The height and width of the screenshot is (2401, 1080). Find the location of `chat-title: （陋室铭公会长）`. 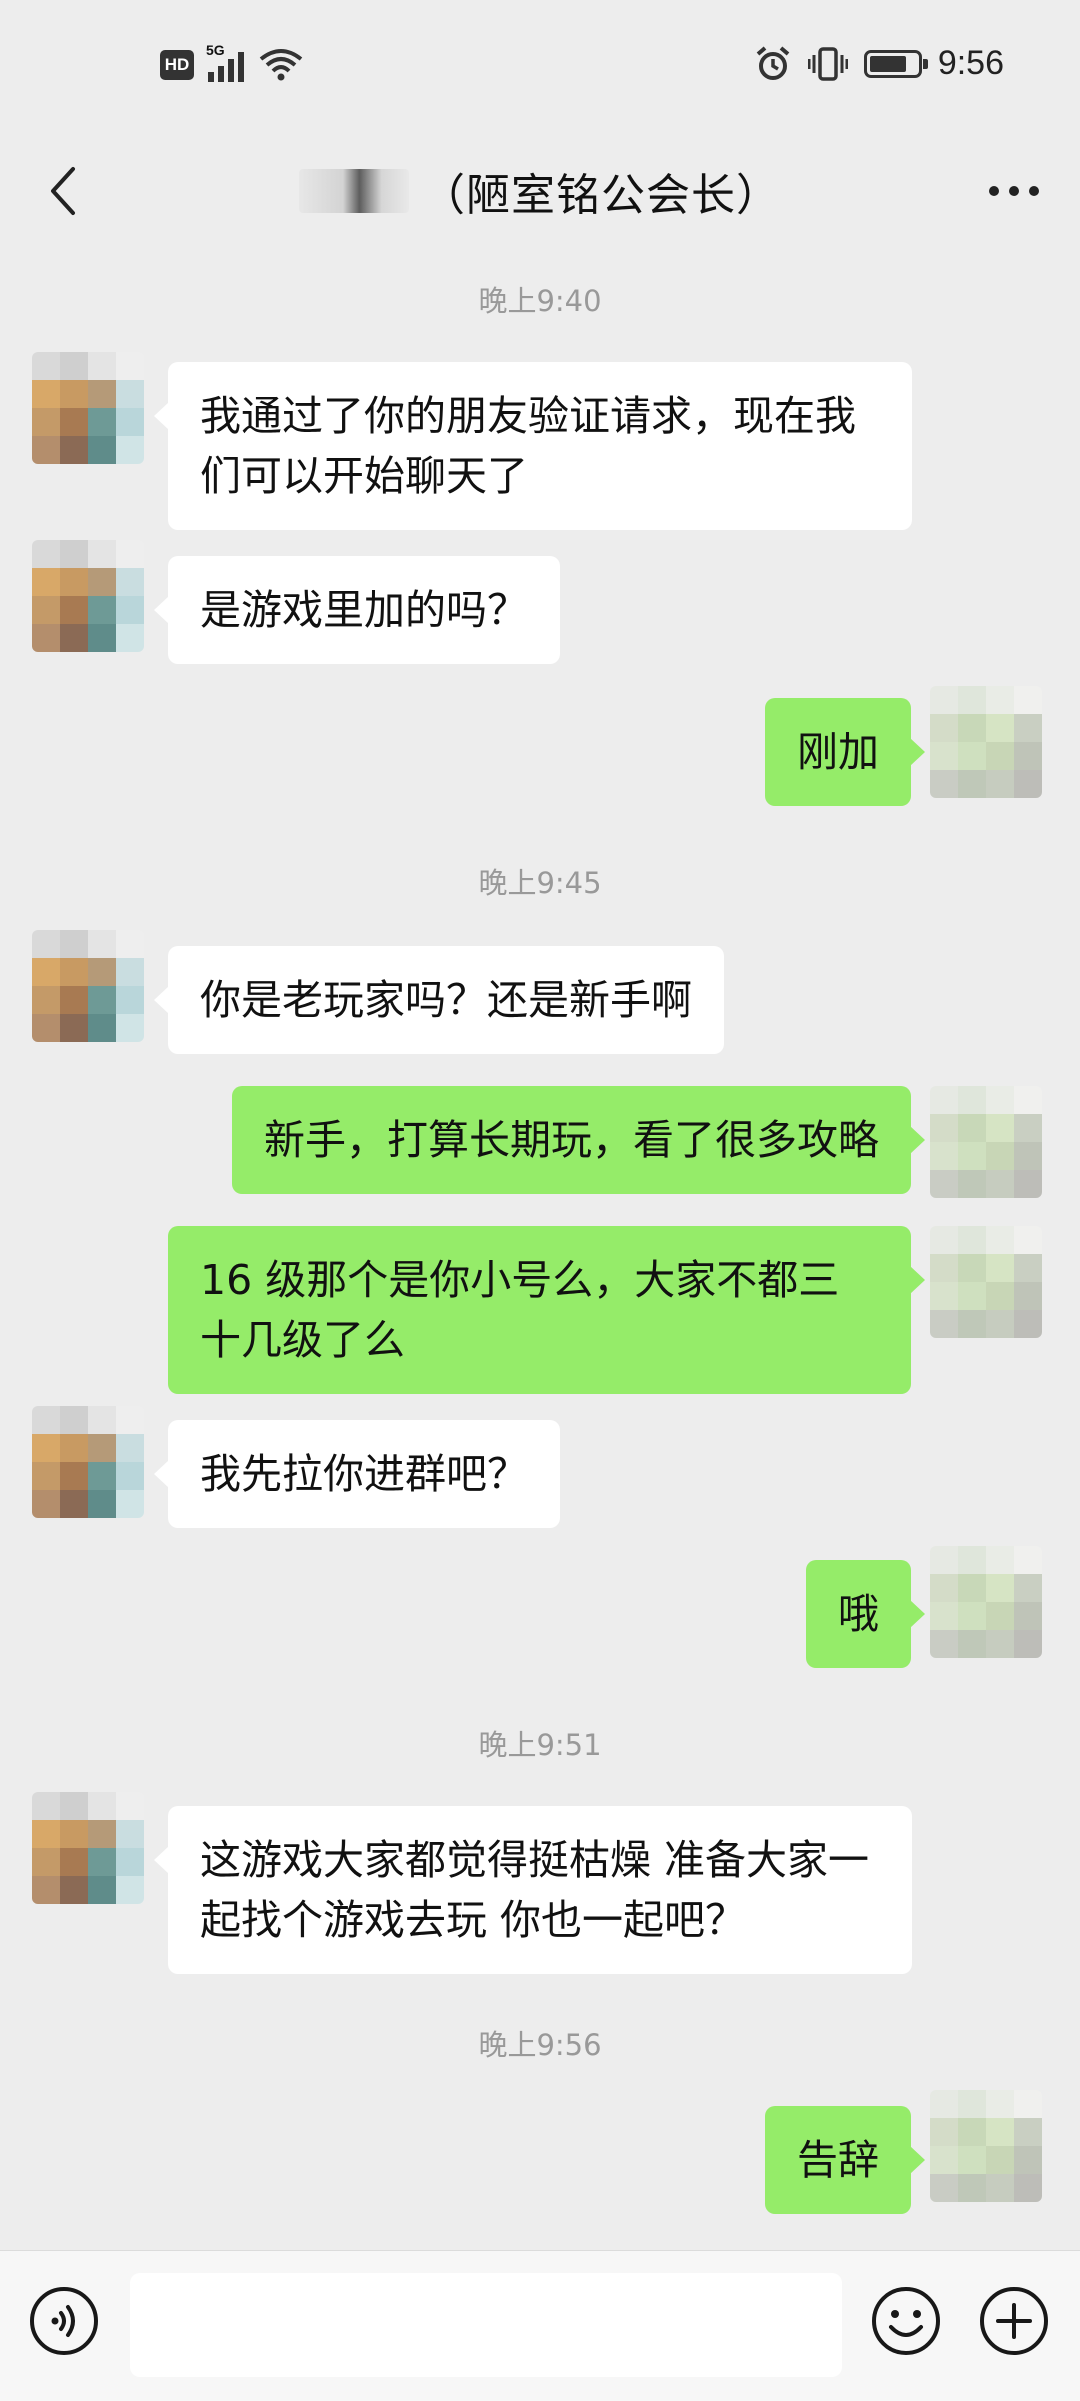

chat-title: （陋室铭公会长） is located at coordinates (601, 195).